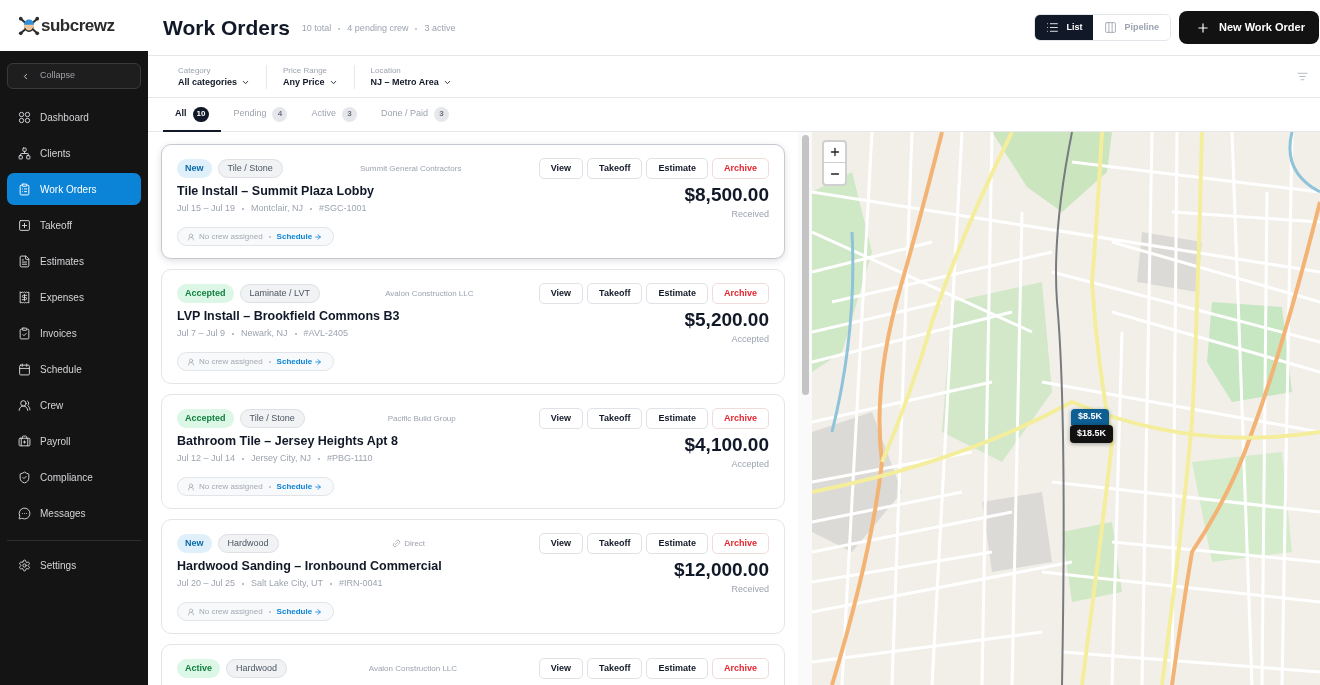 The height and width of the screenshot is (685, 1320). I want to click on meta-text: Jul 12 – Jul 14, so click(206, 459).